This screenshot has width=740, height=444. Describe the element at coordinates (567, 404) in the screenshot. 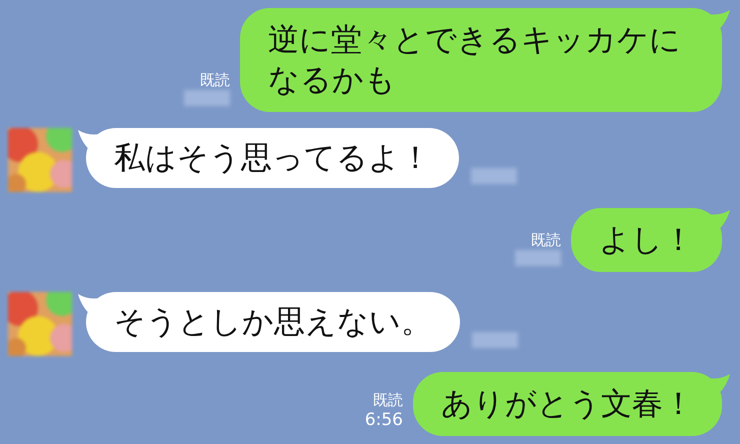

I see `message-bubble: ありがとう文春！` at that location.